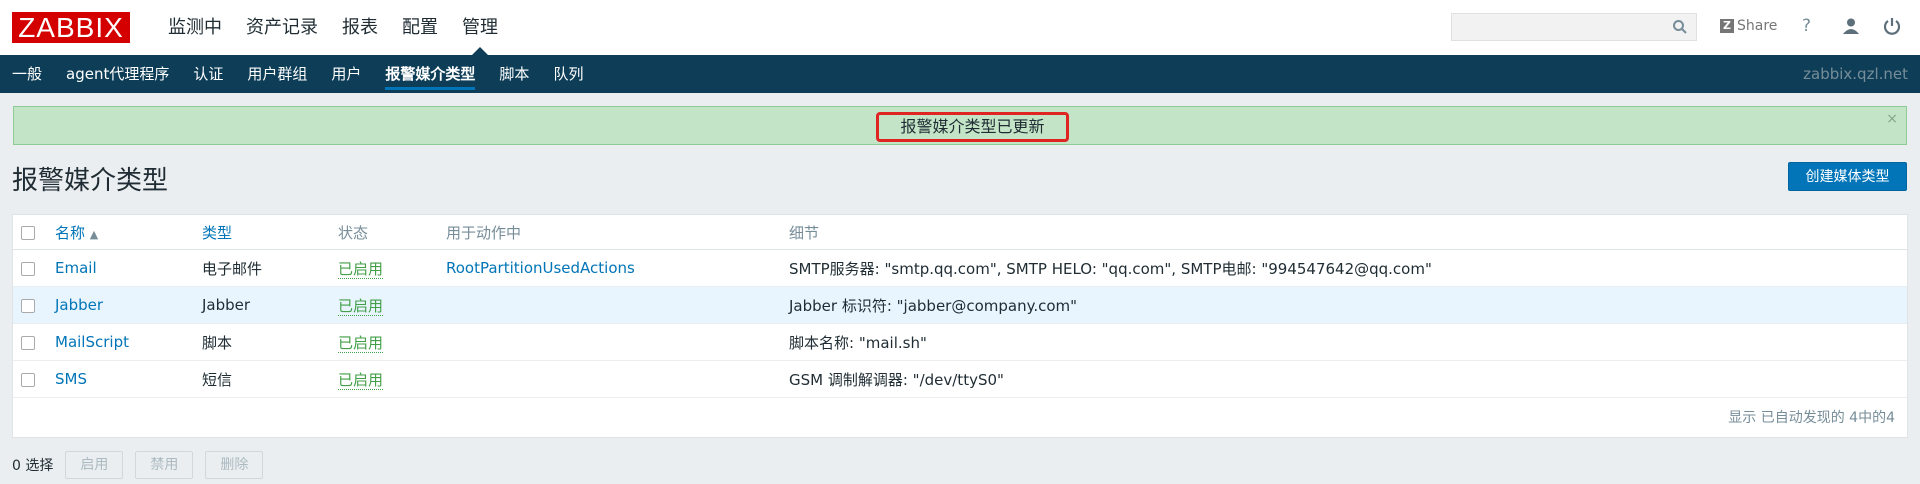 The height and width of the screenshot is (484, 1920). I want to click on media-type-link: Email, so click(76, 268).